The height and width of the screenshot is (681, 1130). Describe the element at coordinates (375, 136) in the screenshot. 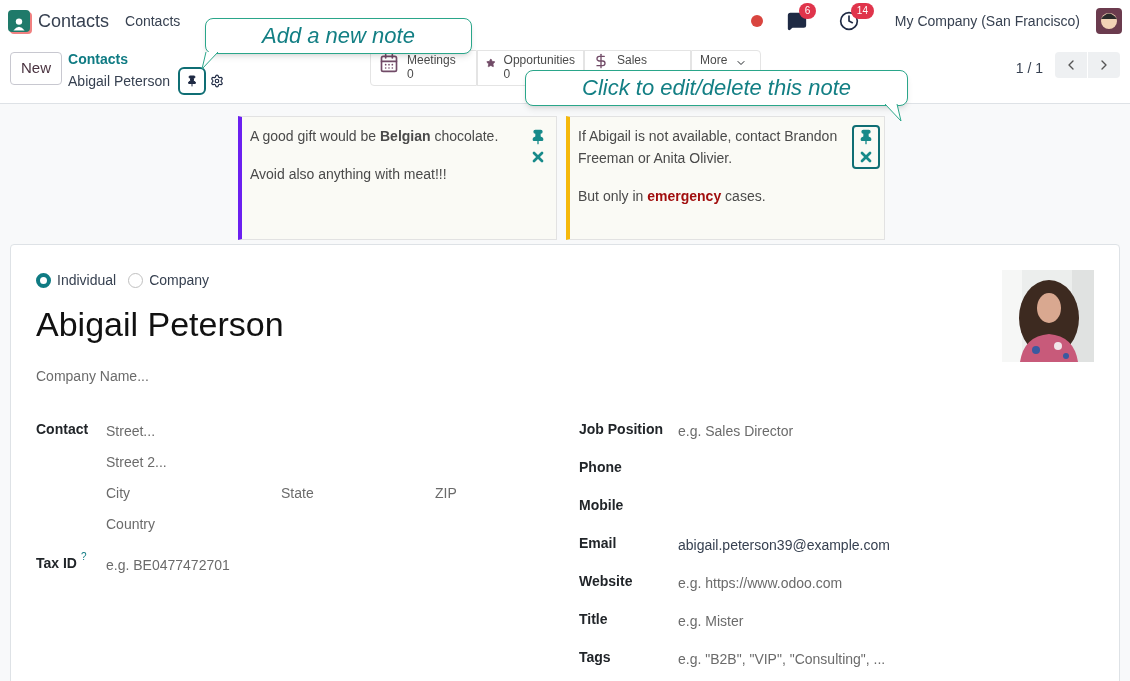

I see `note-text: A good gift would be Belgian chocolate.` at that location.